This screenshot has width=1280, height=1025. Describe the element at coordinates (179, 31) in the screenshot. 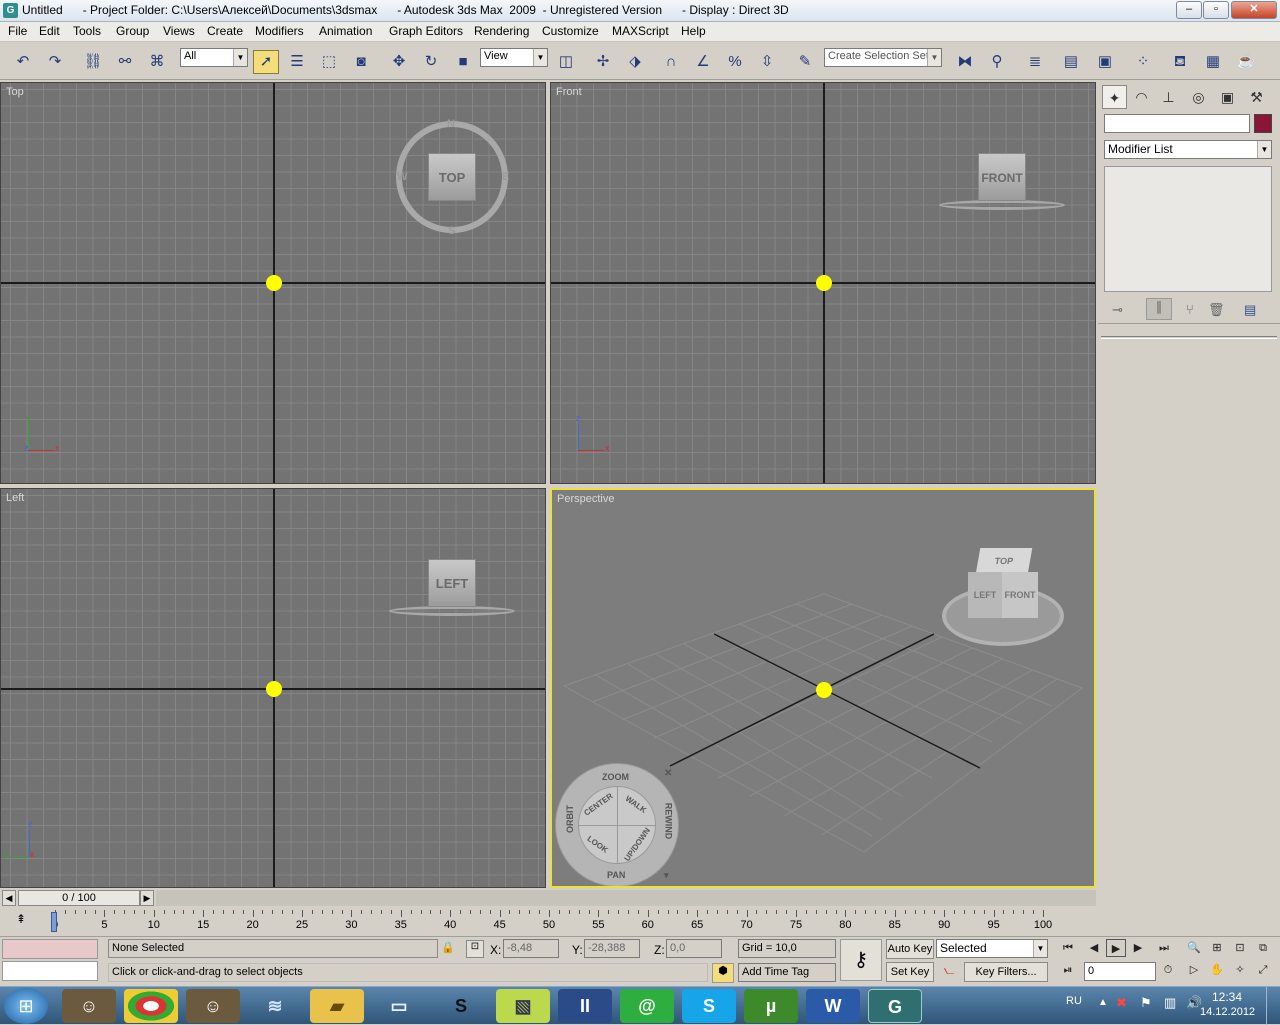

I see `menu-views: Views` at that location.